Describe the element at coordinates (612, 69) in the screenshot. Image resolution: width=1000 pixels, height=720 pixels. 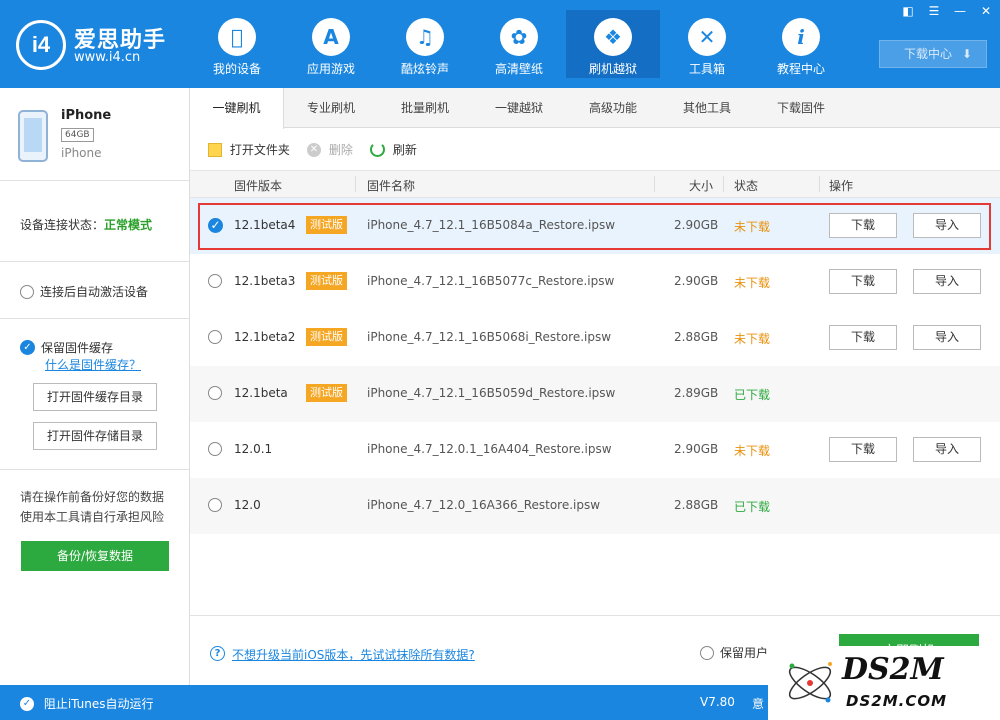
I see `nav-label: 刷机越狱` at that location.